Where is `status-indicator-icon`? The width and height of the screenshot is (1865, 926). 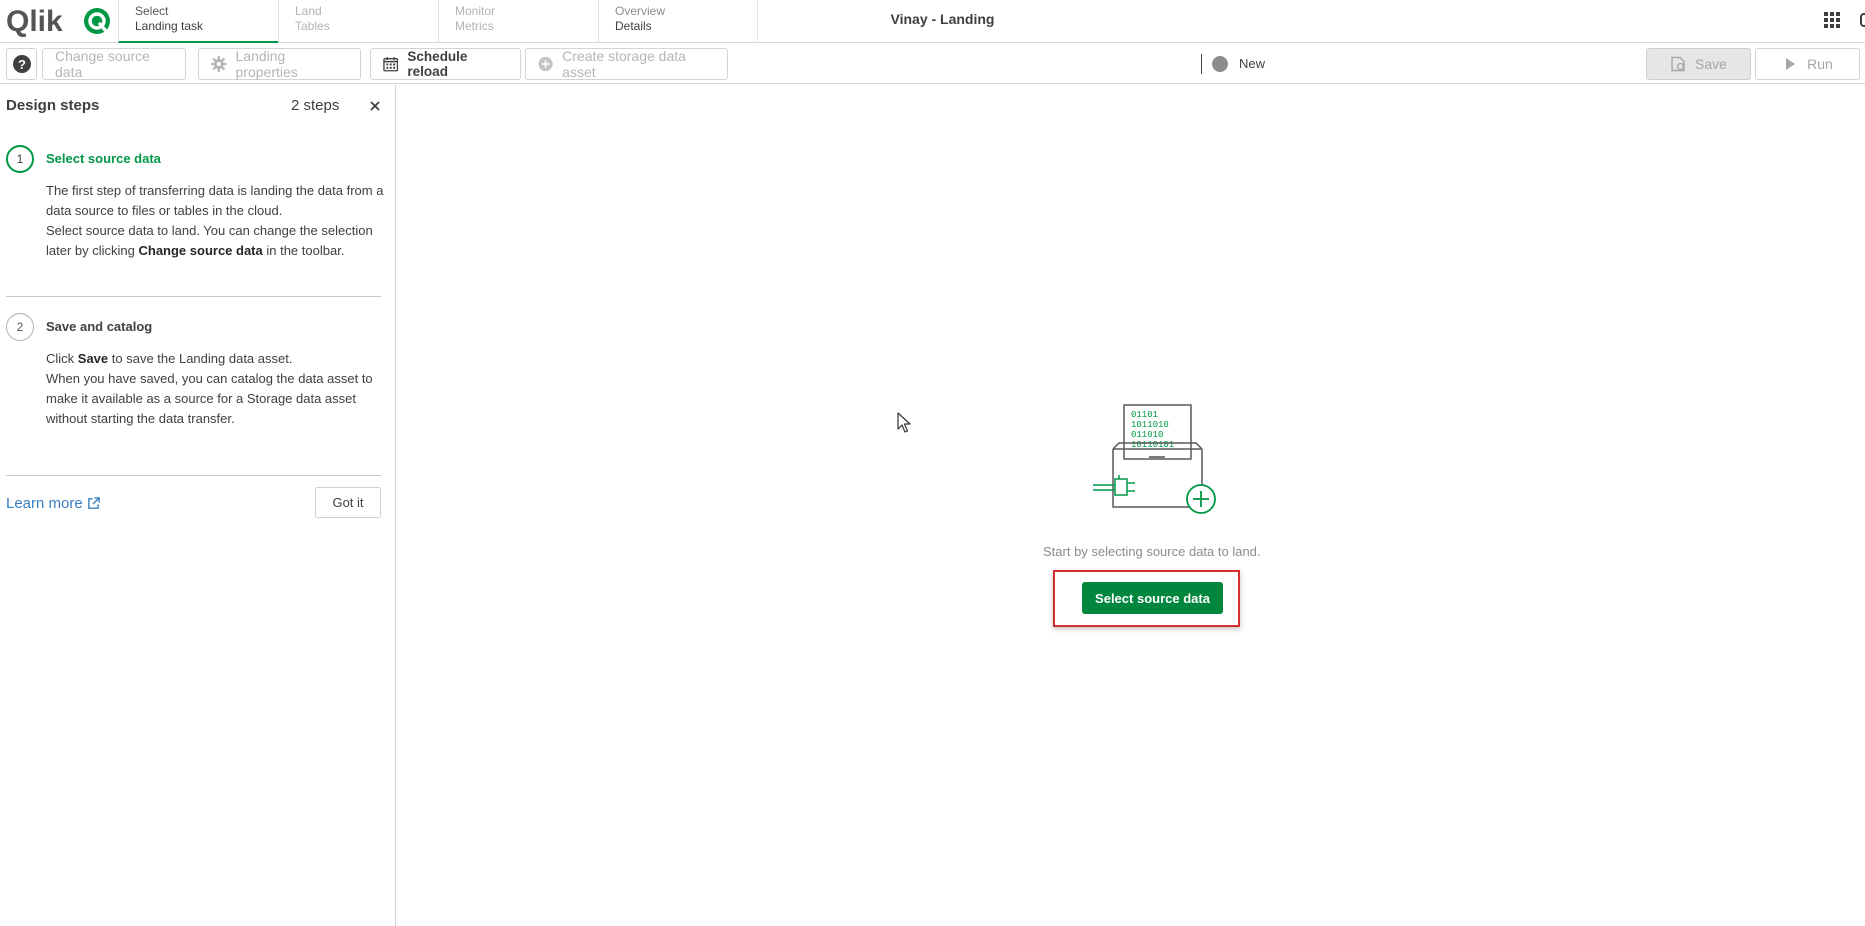 status-indicator-icon is located at coordinates (1220, 64).